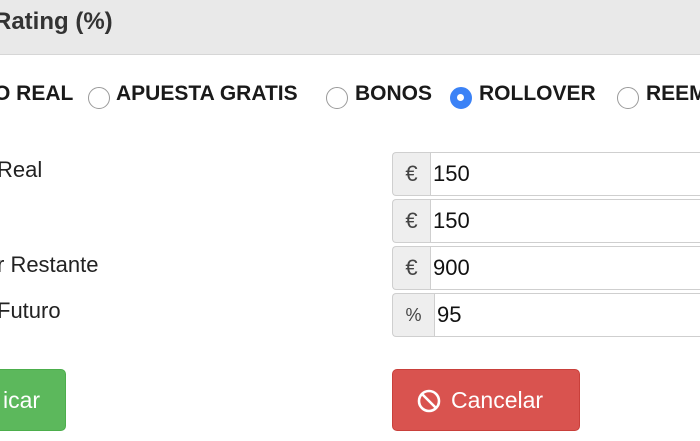 This screenshot has width=700, height=441. What do you see at coordinates (413, 315) in the screenshot?
I see `percent-addon: %` at bounding box center [413, 315].